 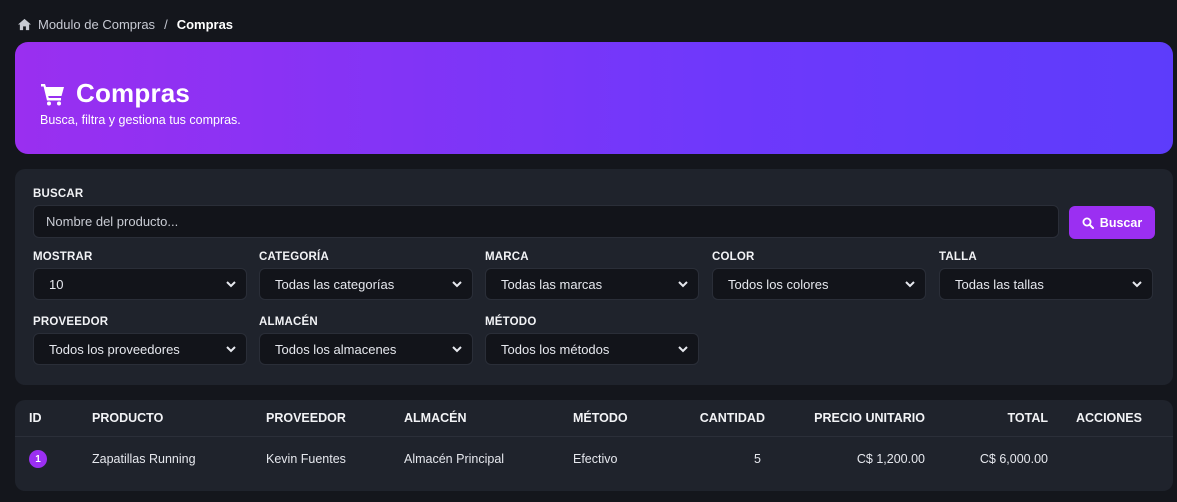 I want to click on column-header-proveedor: PROVEEDOR, so click(x=306, y=418).